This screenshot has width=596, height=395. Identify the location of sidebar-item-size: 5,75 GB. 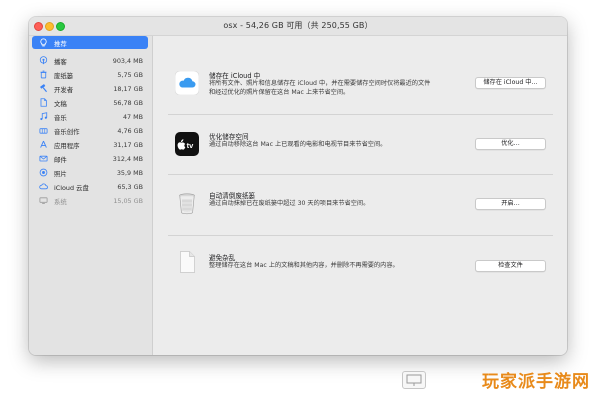
(130, 75).